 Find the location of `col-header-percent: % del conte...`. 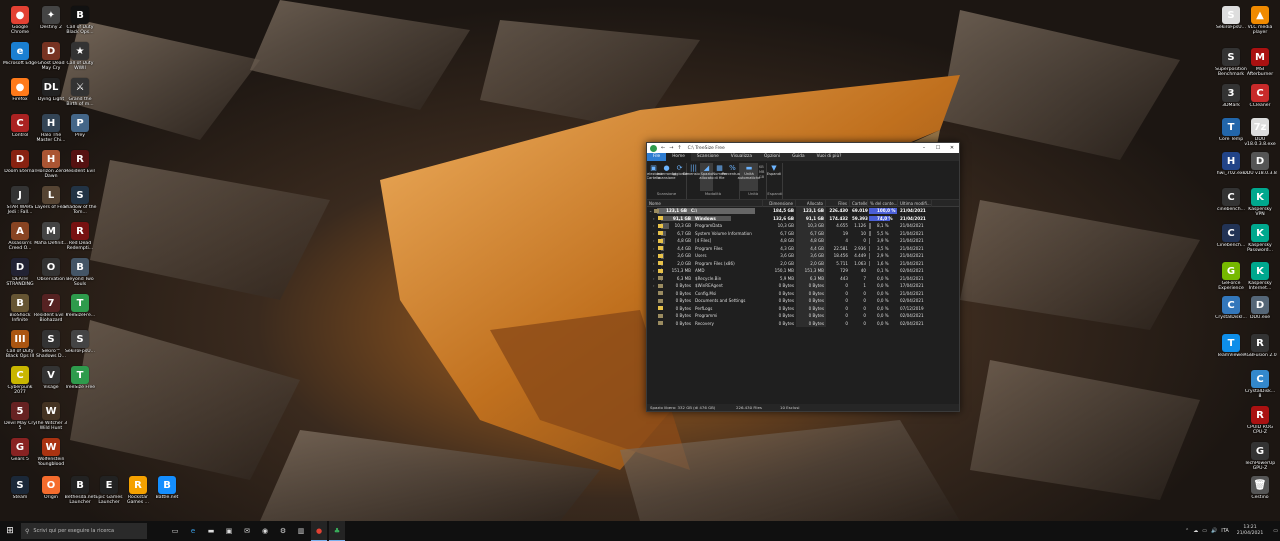

col-header-percent: % del conte... is located at coordinates (883, 203).